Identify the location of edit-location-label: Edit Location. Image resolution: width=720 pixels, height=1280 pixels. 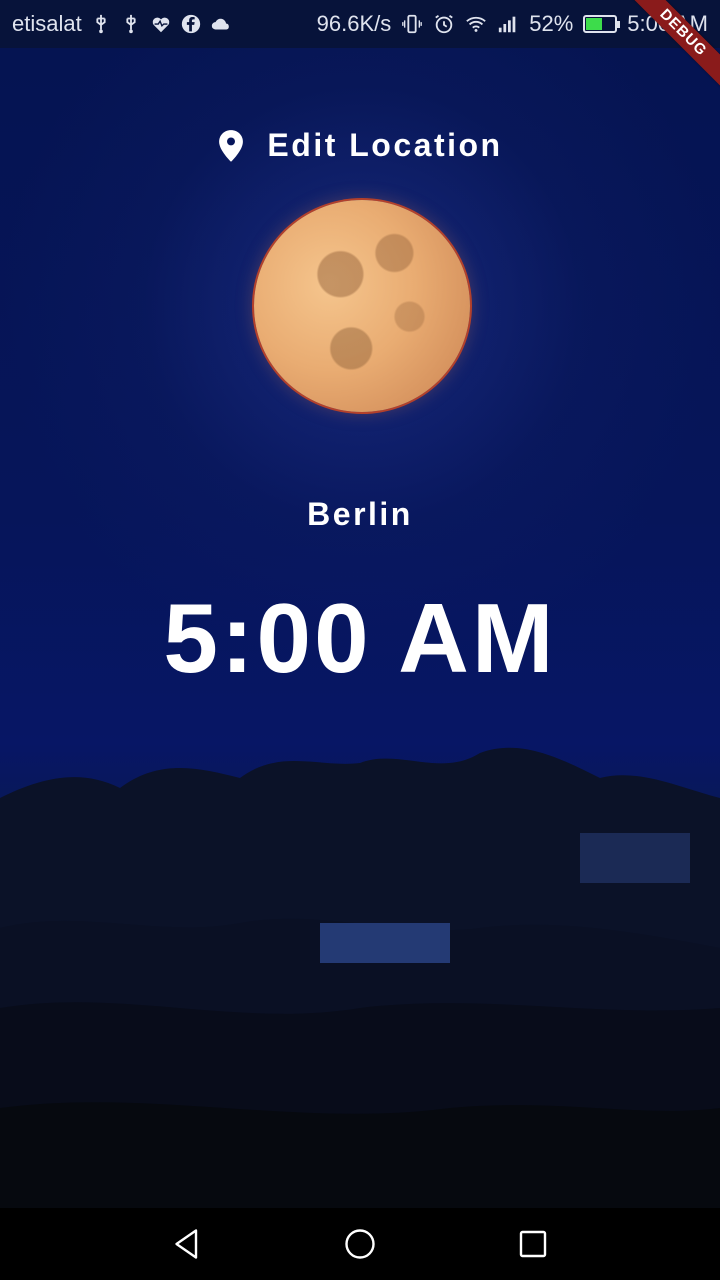
(385, 145).